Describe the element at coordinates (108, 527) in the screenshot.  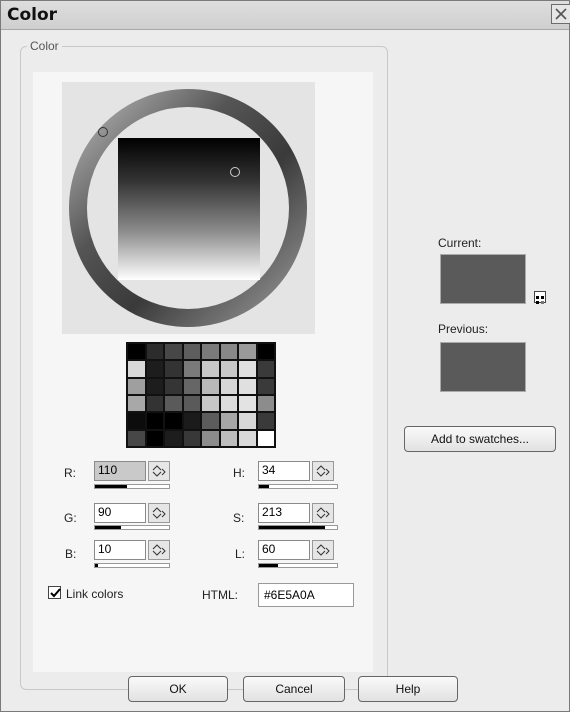
I see `g-slider-fill` at that location.